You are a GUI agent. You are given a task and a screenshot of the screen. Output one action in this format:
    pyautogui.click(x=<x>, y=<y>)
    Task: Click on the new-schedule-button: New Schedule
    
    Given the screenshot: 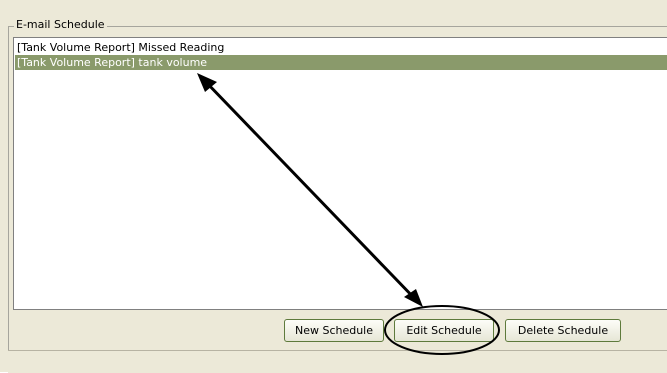 What is the action you would take?
    pyautogui.click(x=334, y=330)
    